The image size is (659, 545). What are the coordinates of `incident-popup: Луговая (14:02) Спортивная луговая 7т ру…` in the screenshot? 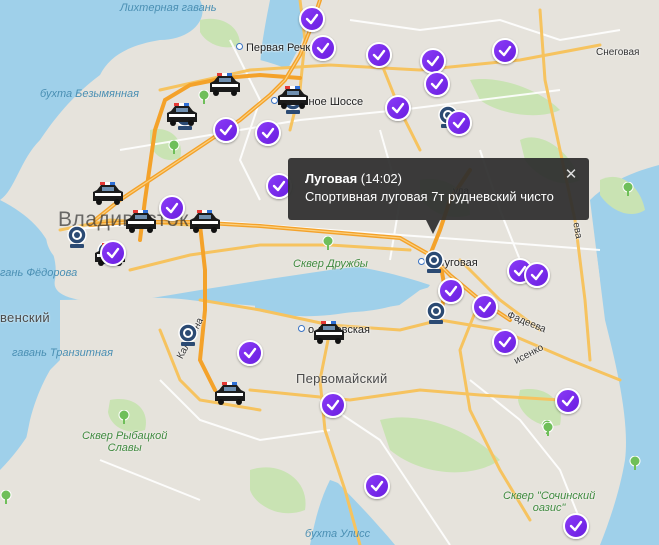 It's located at (438, 196).